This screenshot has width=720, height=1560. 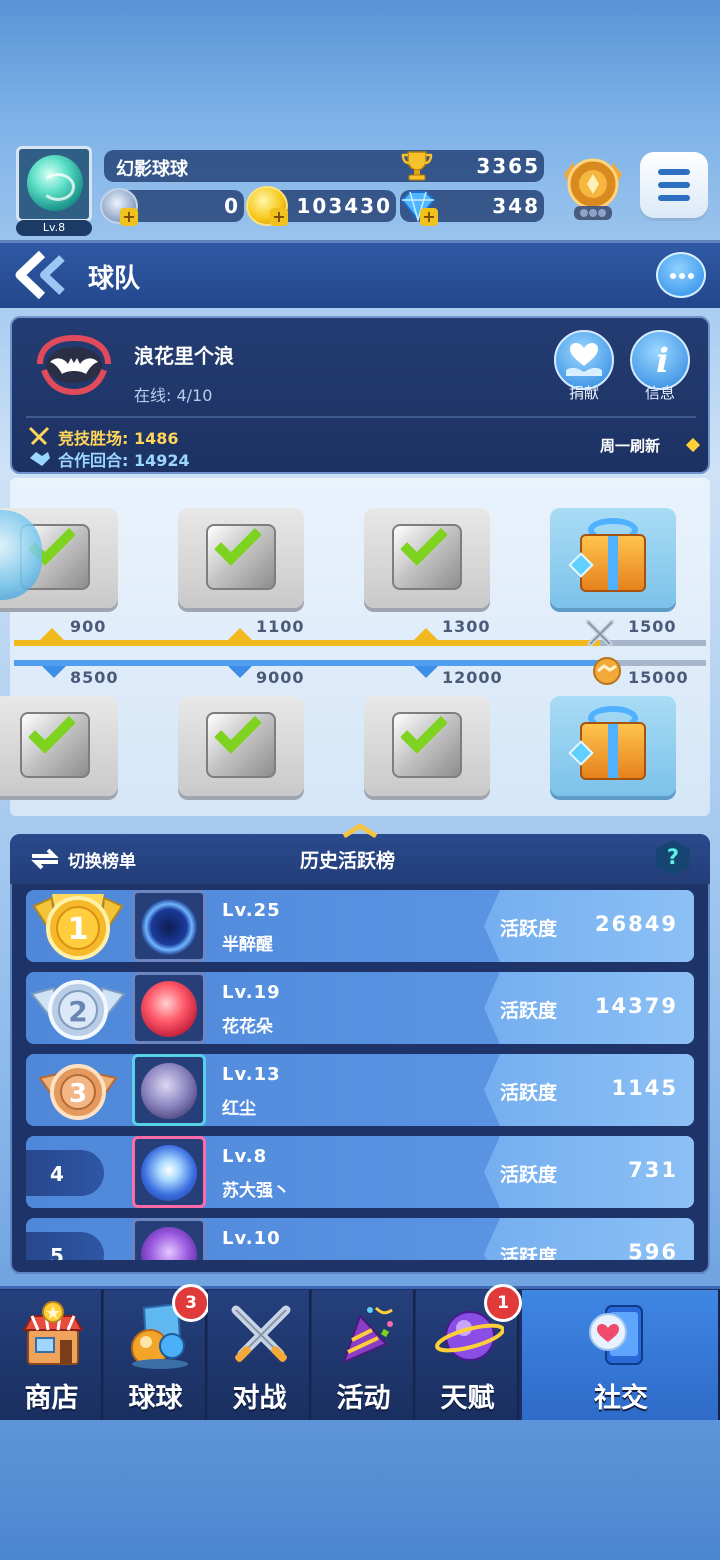 What do you see at coordinates (169, 1243) in the screenshot?
I see `cross-ball-icon` at bounding box center [169, 1243].